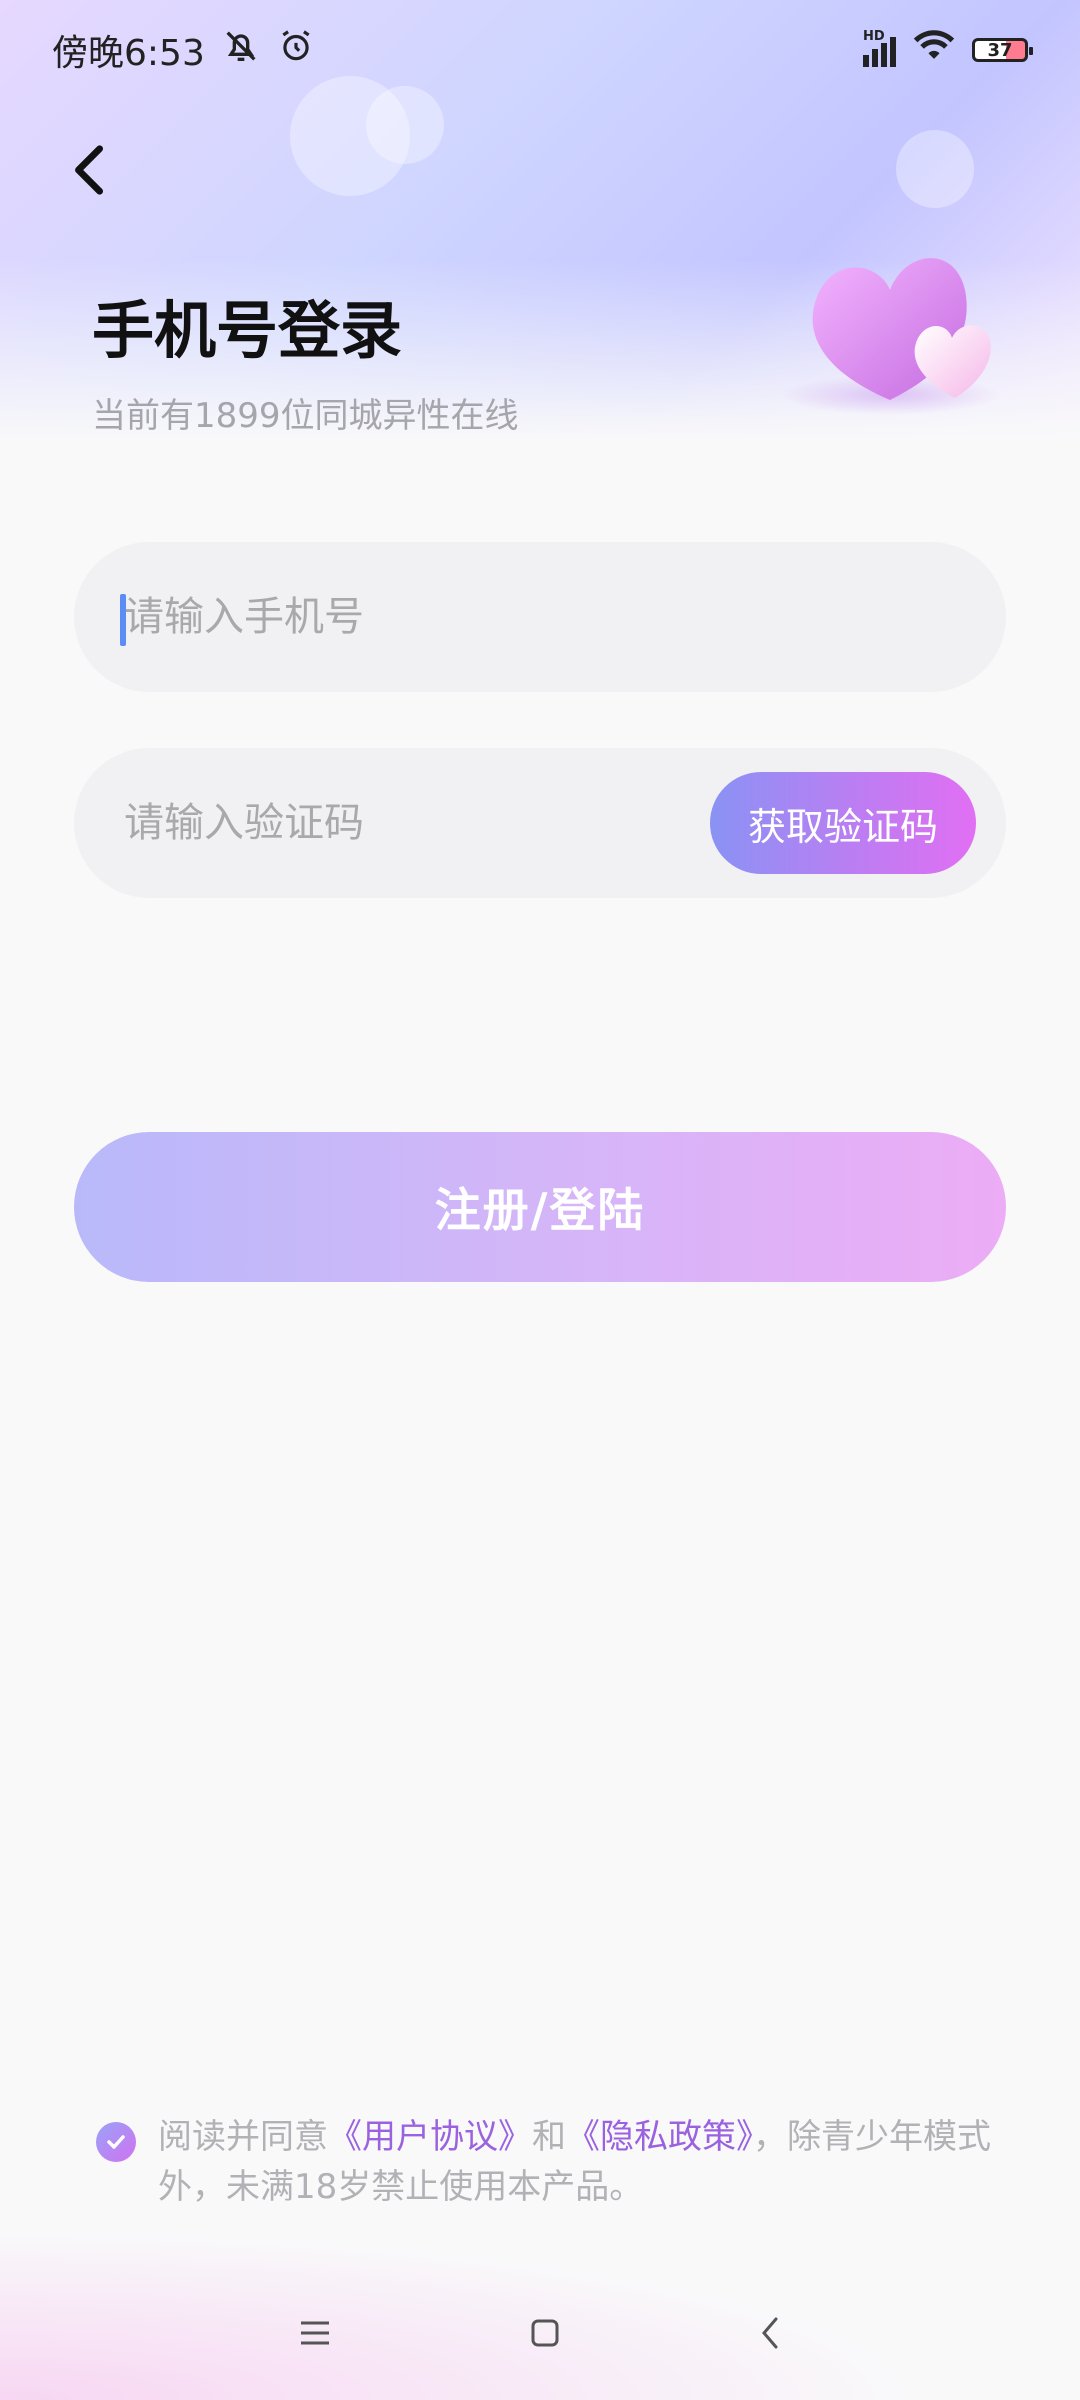 Image resolution: width=1080 pixels, height=2400 pixels. I want to click on agreement-and: 和, so click(549, 2137).